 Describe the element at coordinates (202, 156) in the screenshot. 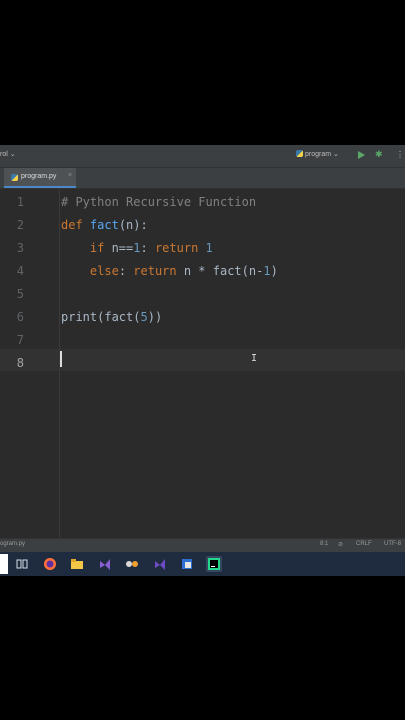

I see `main-toolbar: rol ⌄ program ⌄ ✱ ⋮` at that location.